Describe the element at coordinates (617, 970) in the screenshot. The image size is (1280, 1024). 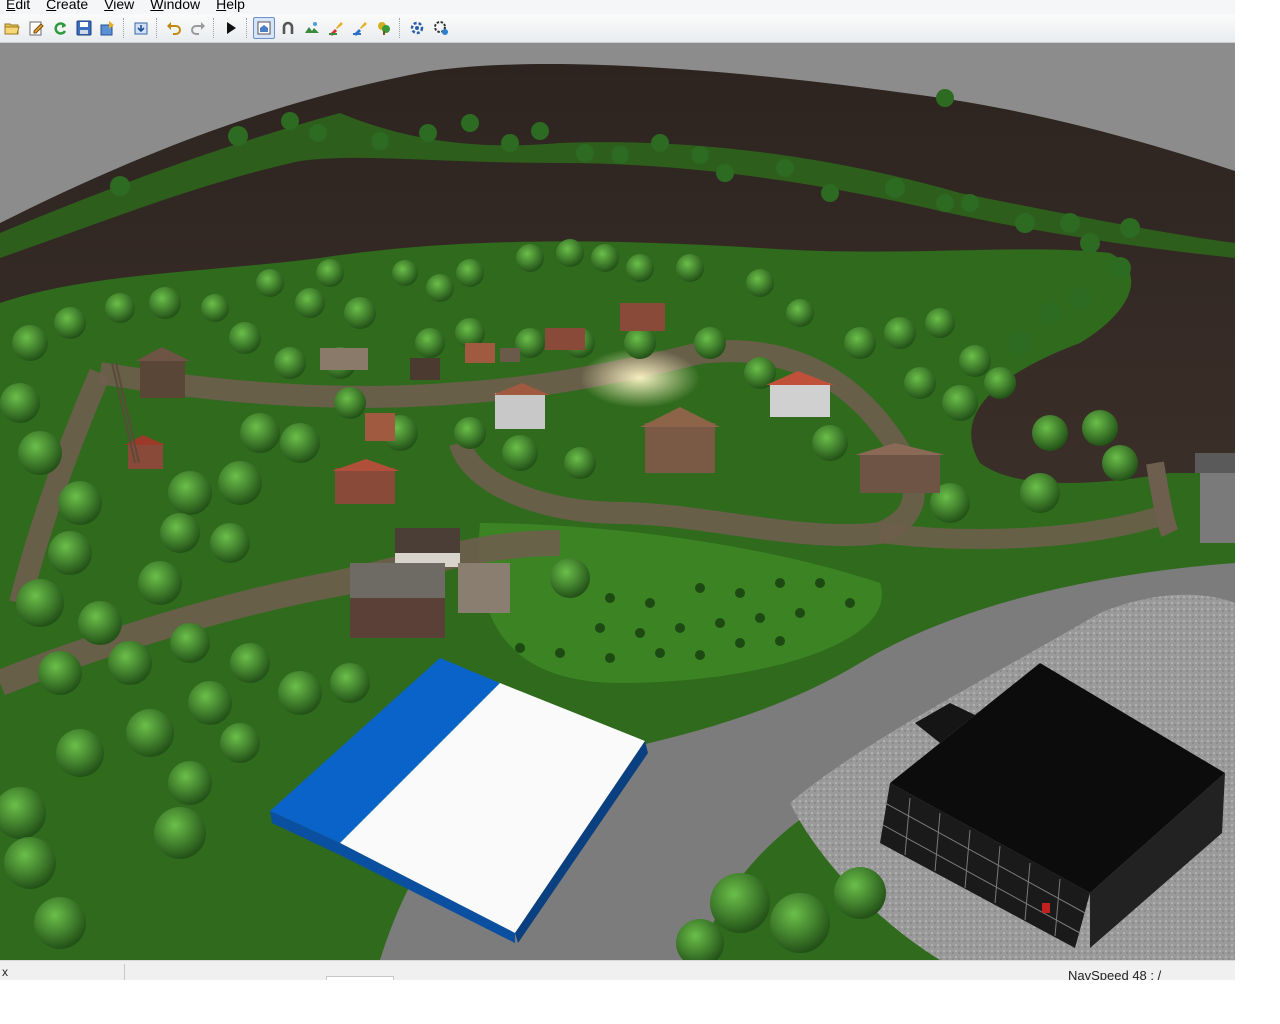
I see `status-bar: x NavSpeed 48 : /` at that location.